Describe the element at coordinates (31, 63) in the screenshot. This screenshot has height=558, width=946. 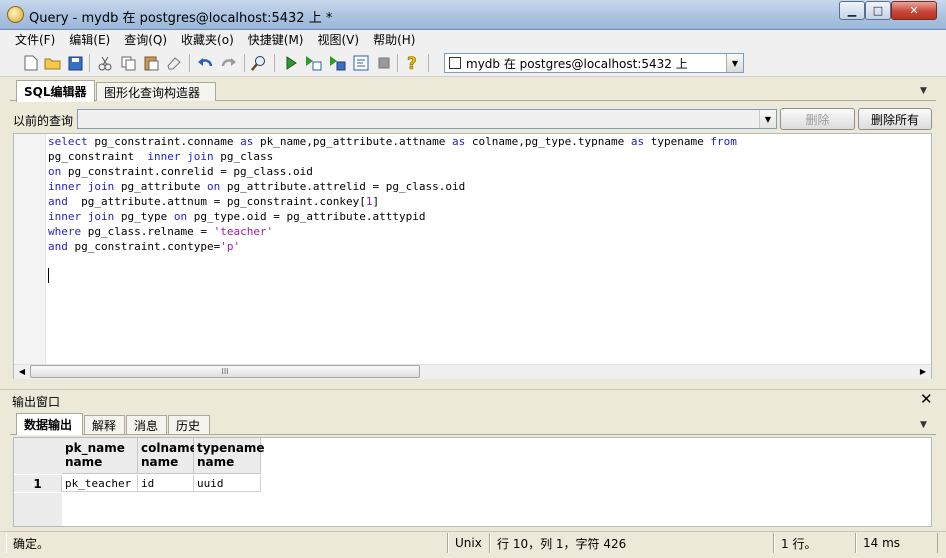
I see `new-file-icon` at that location.